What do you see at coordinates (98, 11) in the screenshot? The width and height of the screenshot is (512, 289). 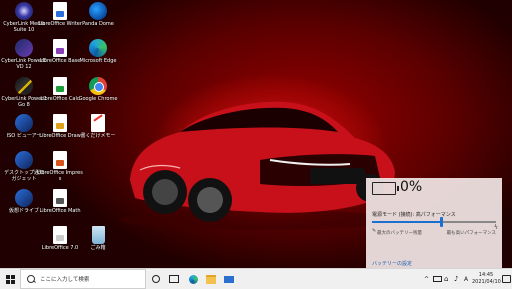 I see `panda-dome-icon` at bounding box center [98, 11].